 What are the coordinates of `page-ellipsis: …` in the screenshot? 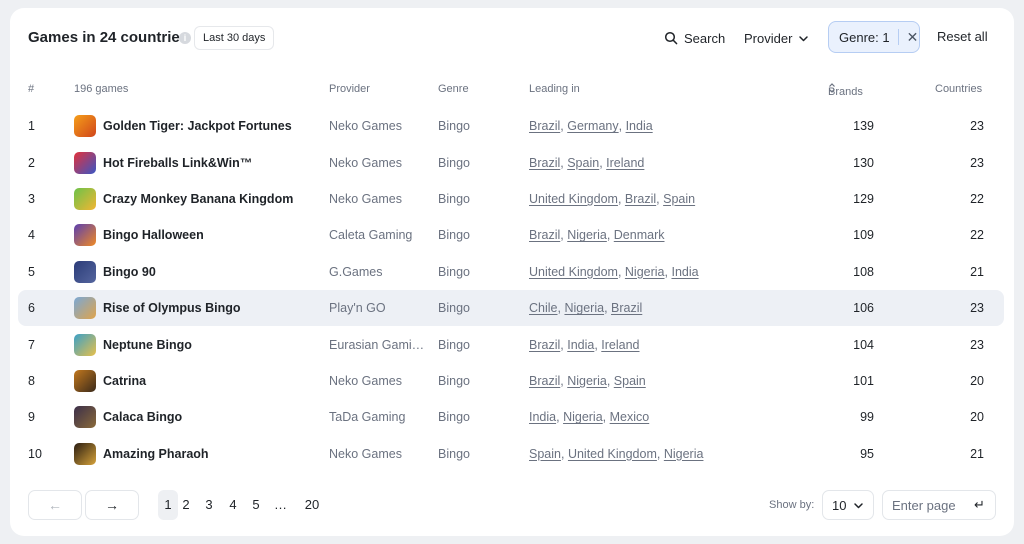 It's located at (280, 504).